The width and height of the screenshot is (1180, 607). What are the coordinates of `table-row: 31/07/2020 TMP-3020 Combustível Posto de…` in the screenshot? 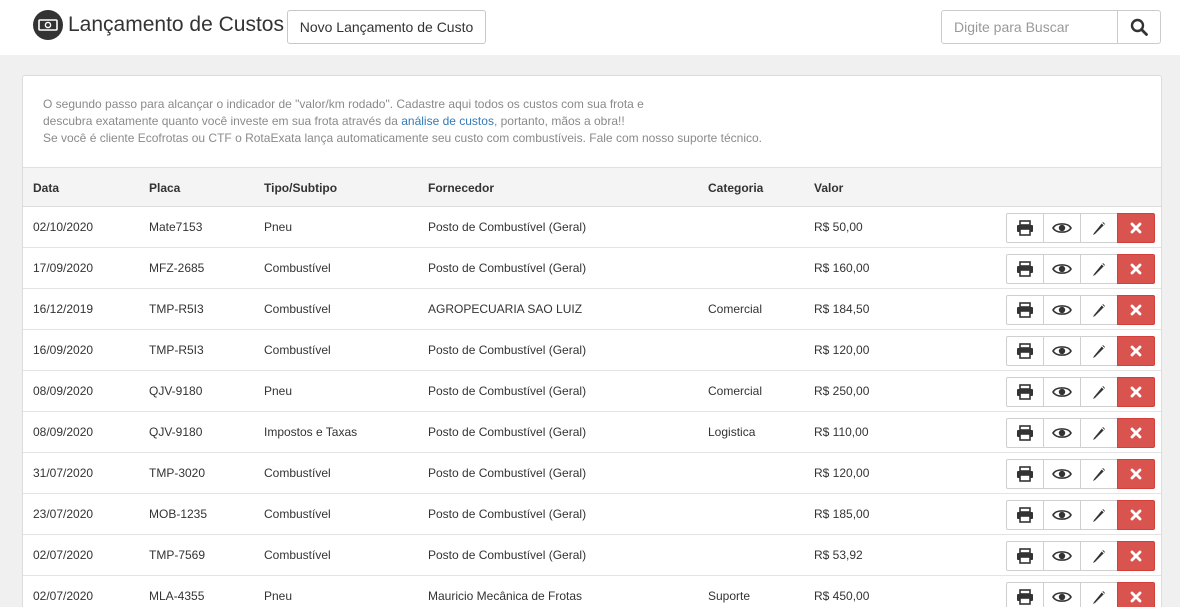 It's located at (592, 473).